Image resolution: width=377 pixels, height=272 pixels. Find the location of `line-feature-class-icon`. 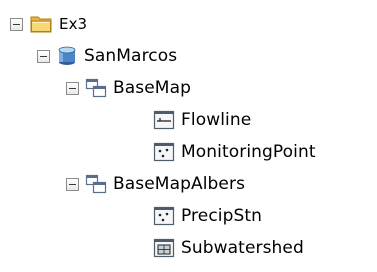

line-feature-class-icon is located at coordinates (164, 120).